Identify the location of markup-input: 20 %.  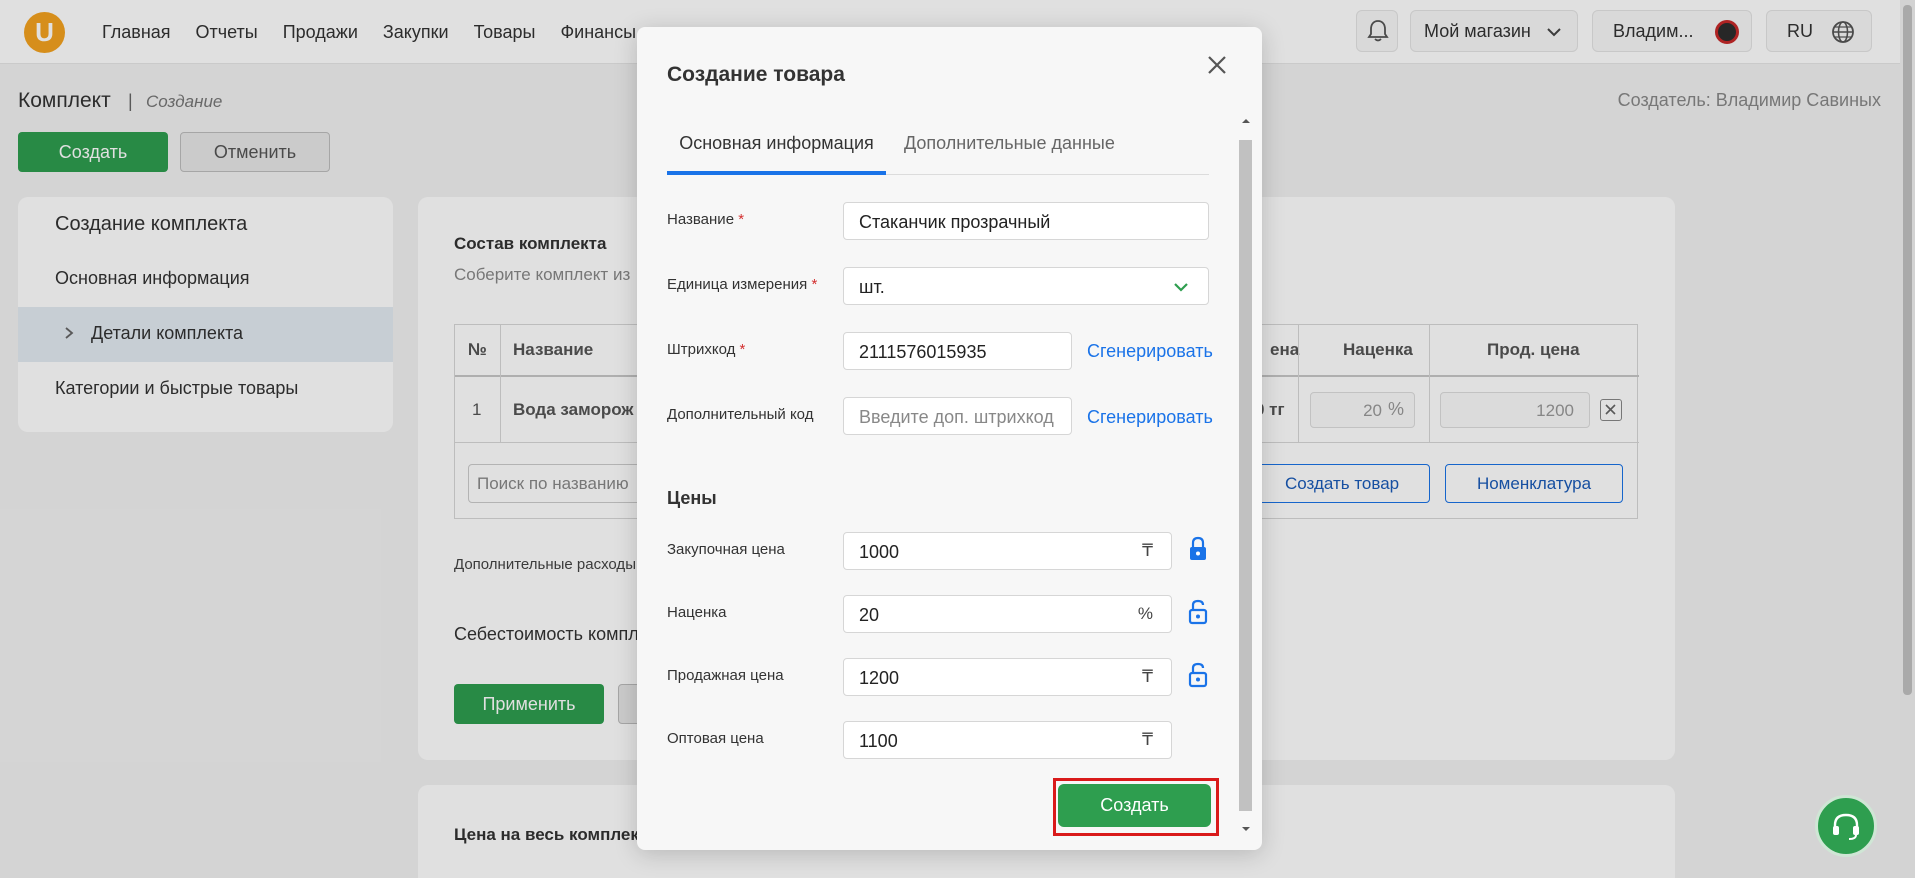
(1007, 614).